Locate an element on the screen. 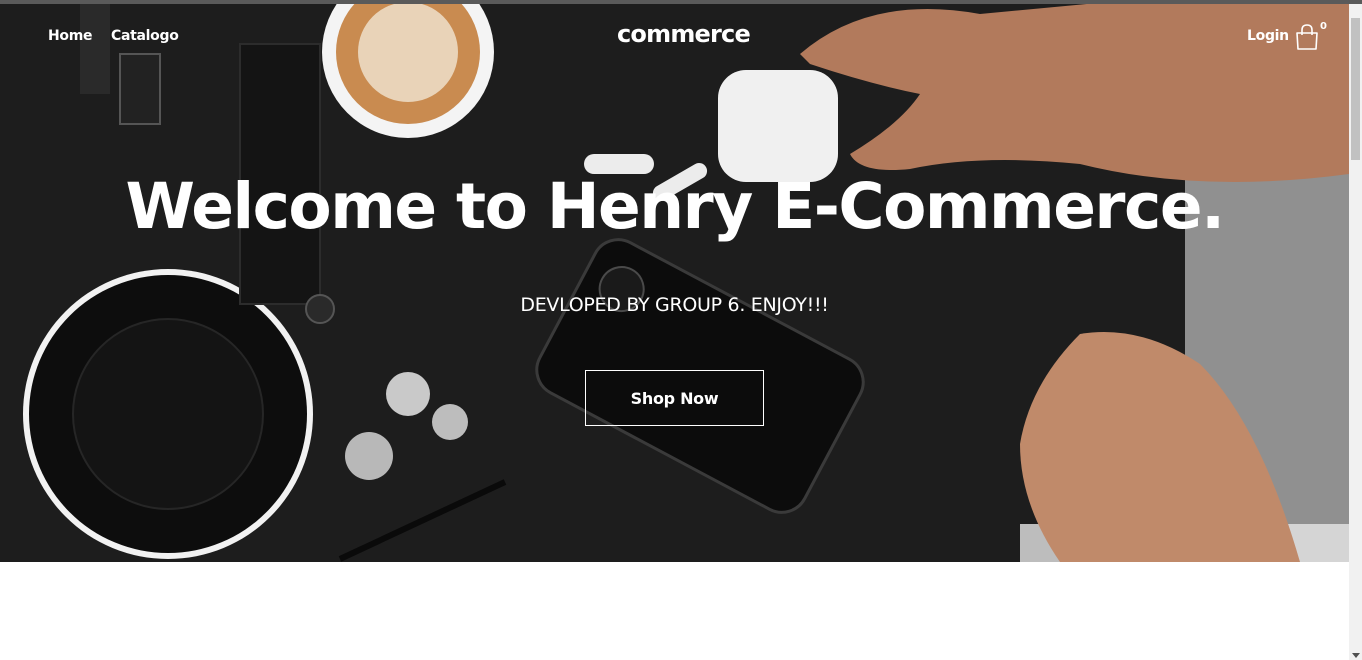 This screenshot has width=1362, height=660. vertical-scrollbar is located at coordinates (1355, 332).